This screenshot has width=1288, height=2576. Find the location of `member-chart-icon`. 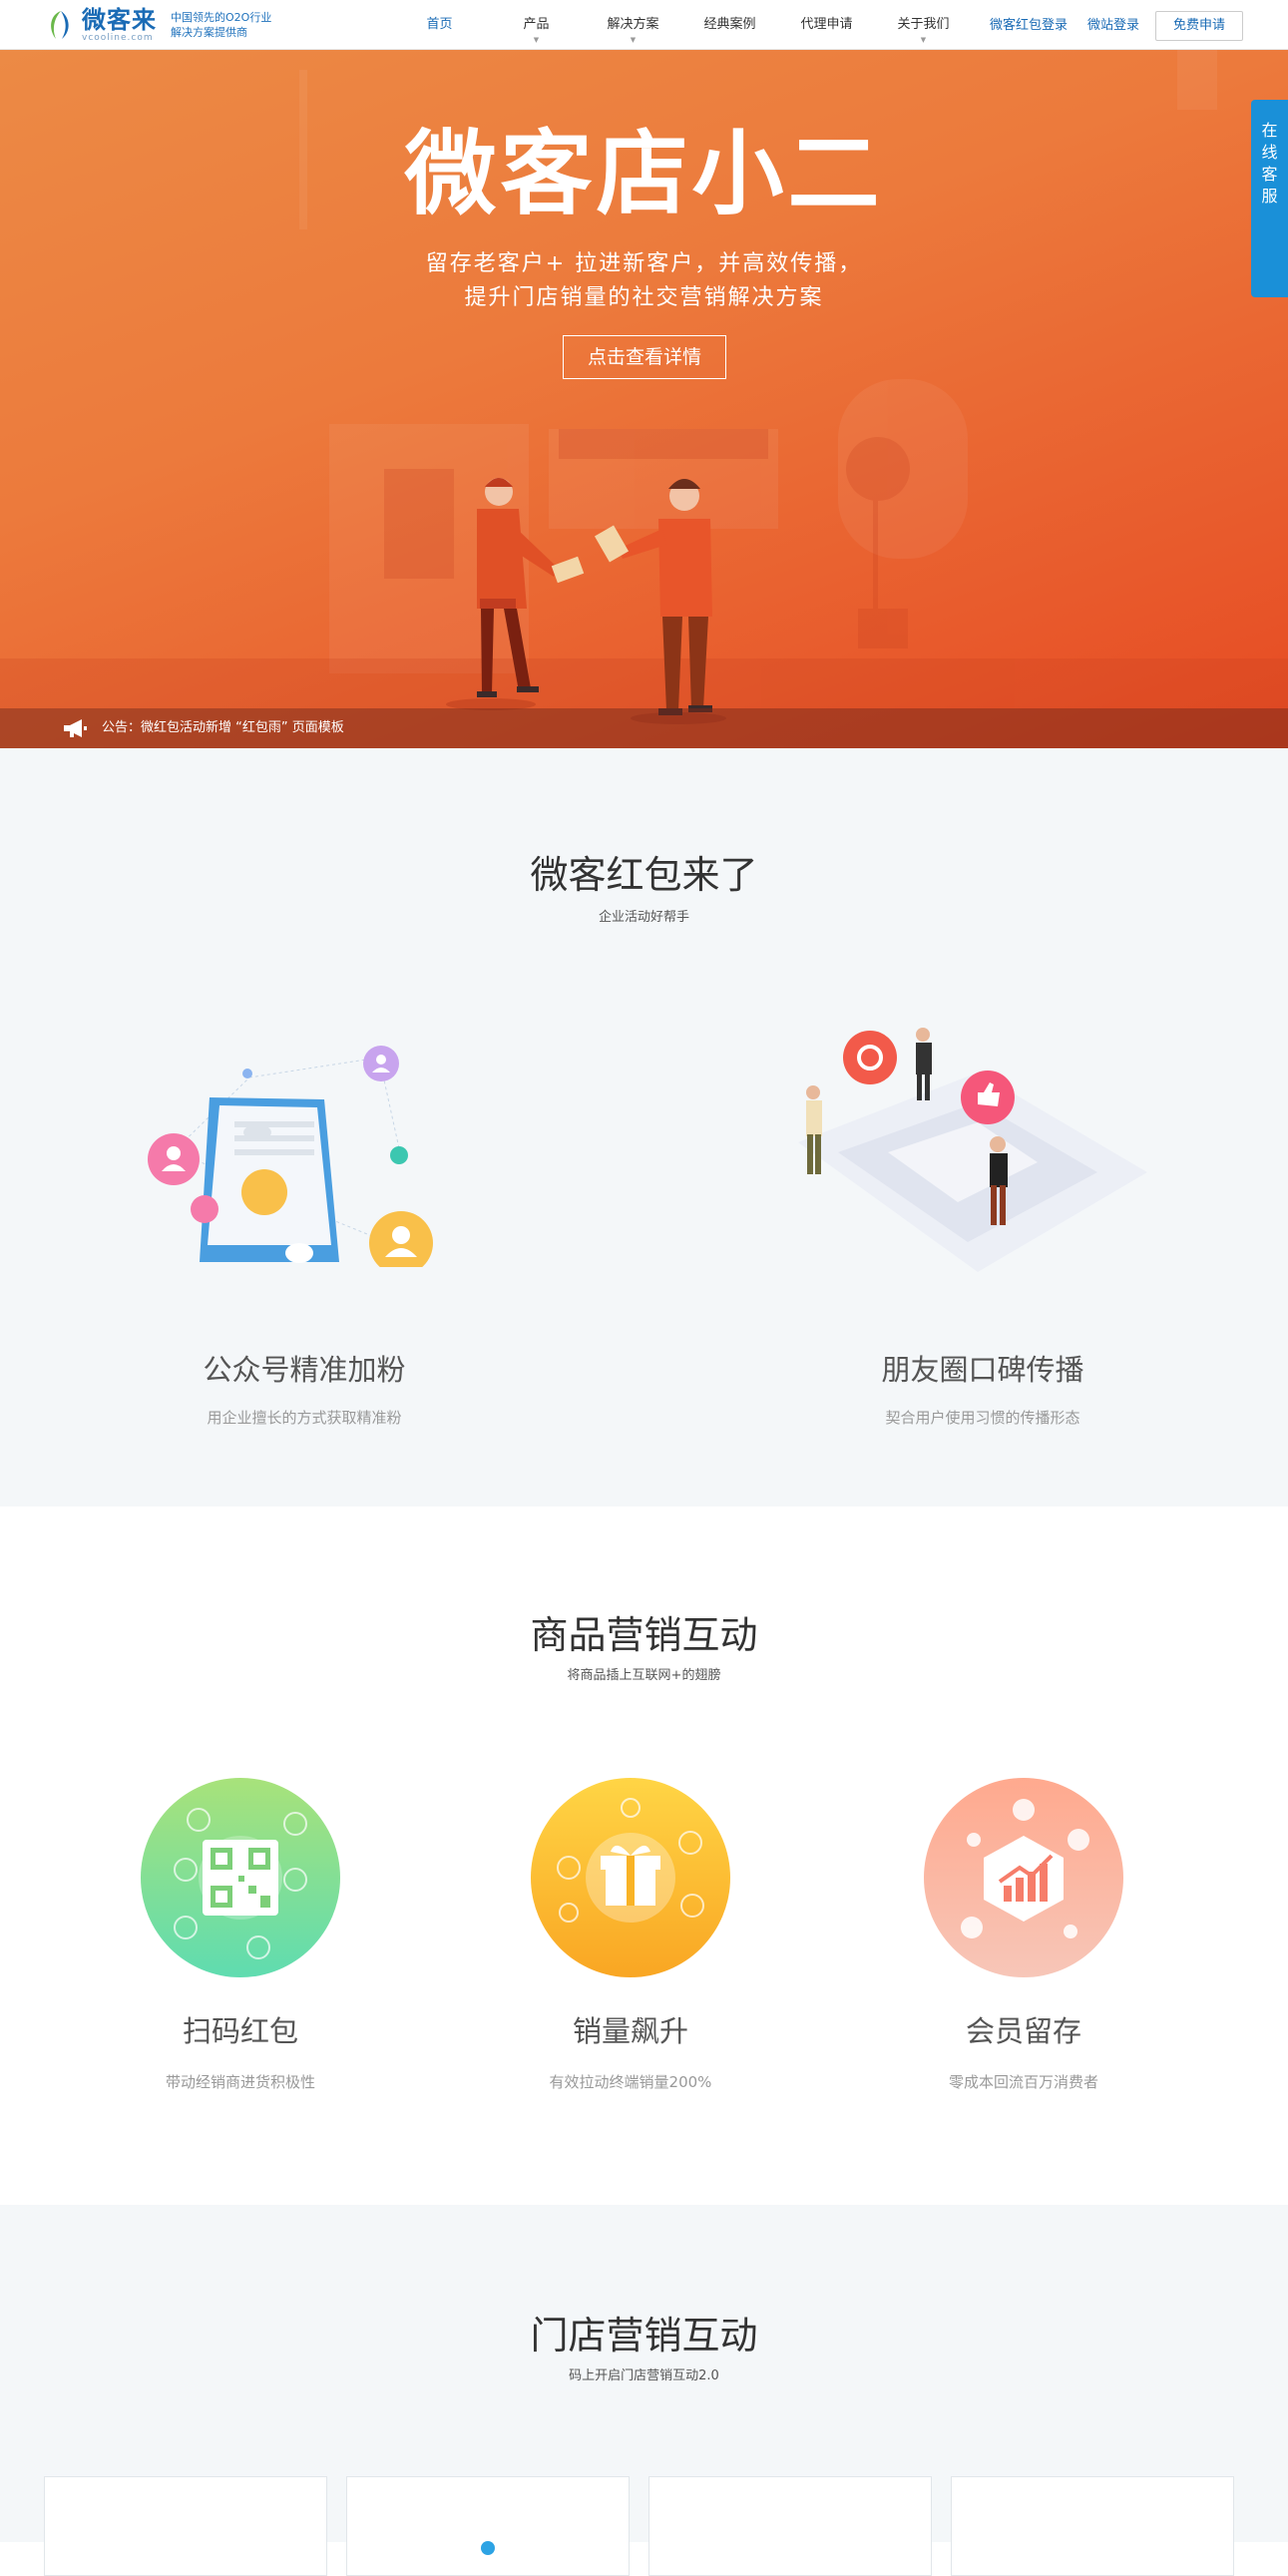

member-chart-icon is located at coordinates (1023, 1877).